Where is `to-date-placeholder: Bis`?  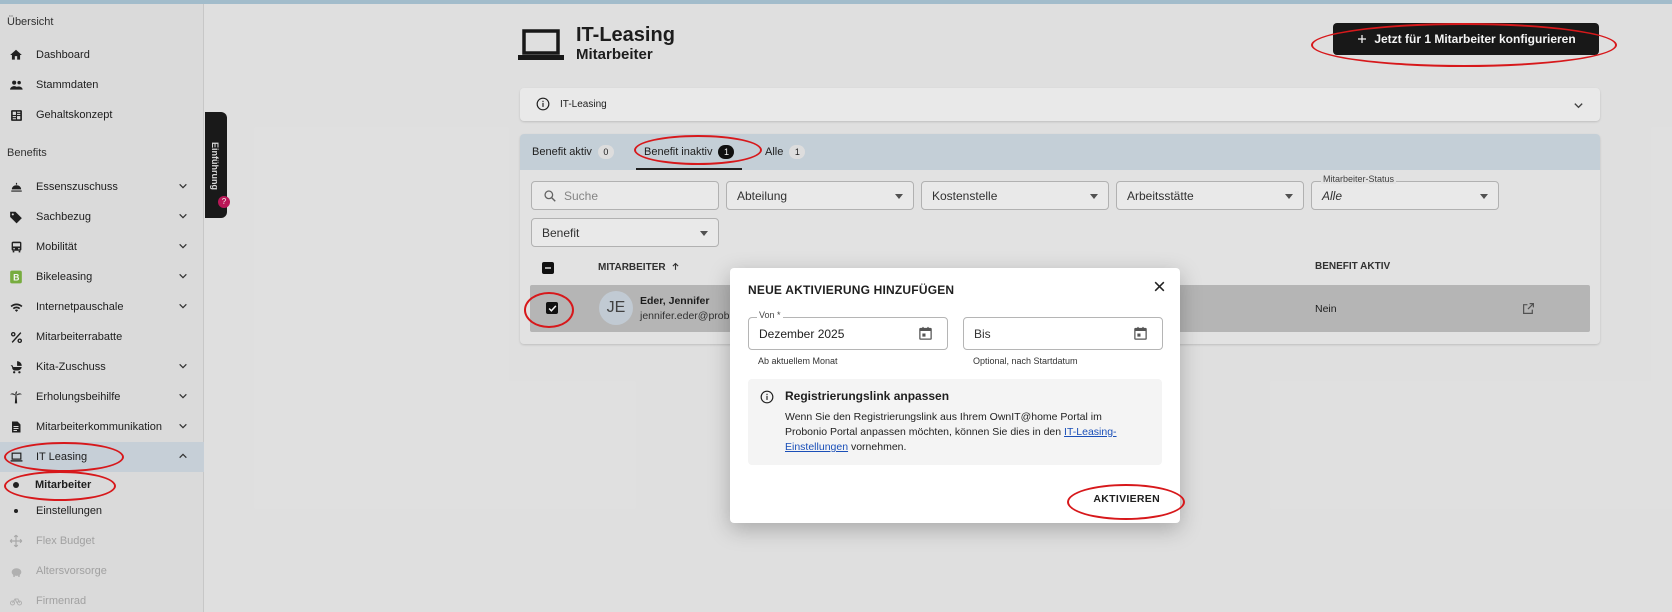
to-date-placeholder: Bis is located at coordinates (982, 333).